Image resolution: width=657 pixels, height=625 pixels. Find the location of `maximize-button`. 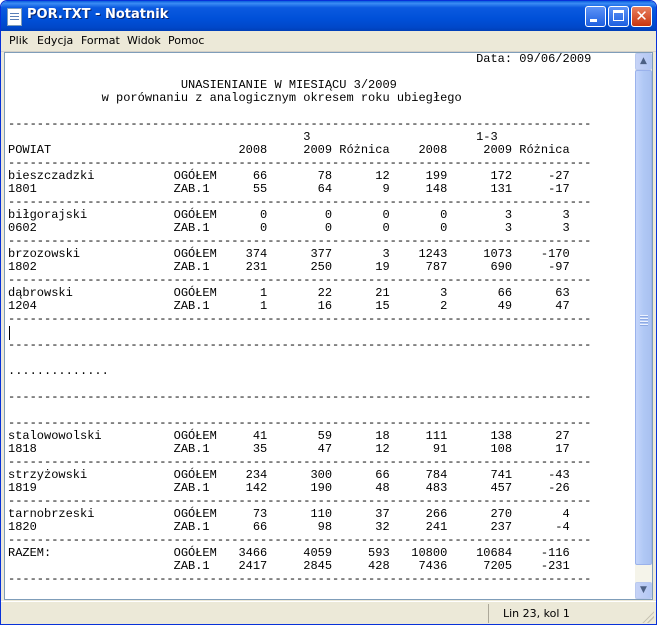

maximize-button is located at coordinates (618, 16).